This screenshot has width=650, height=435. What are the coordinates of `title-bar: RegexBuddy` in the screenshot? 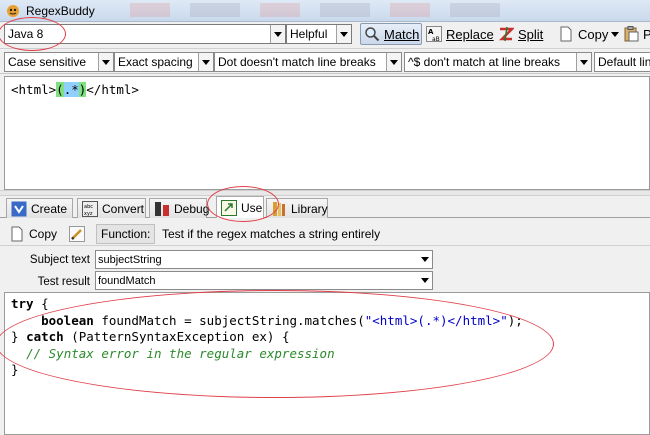 It's located at (325, 11).